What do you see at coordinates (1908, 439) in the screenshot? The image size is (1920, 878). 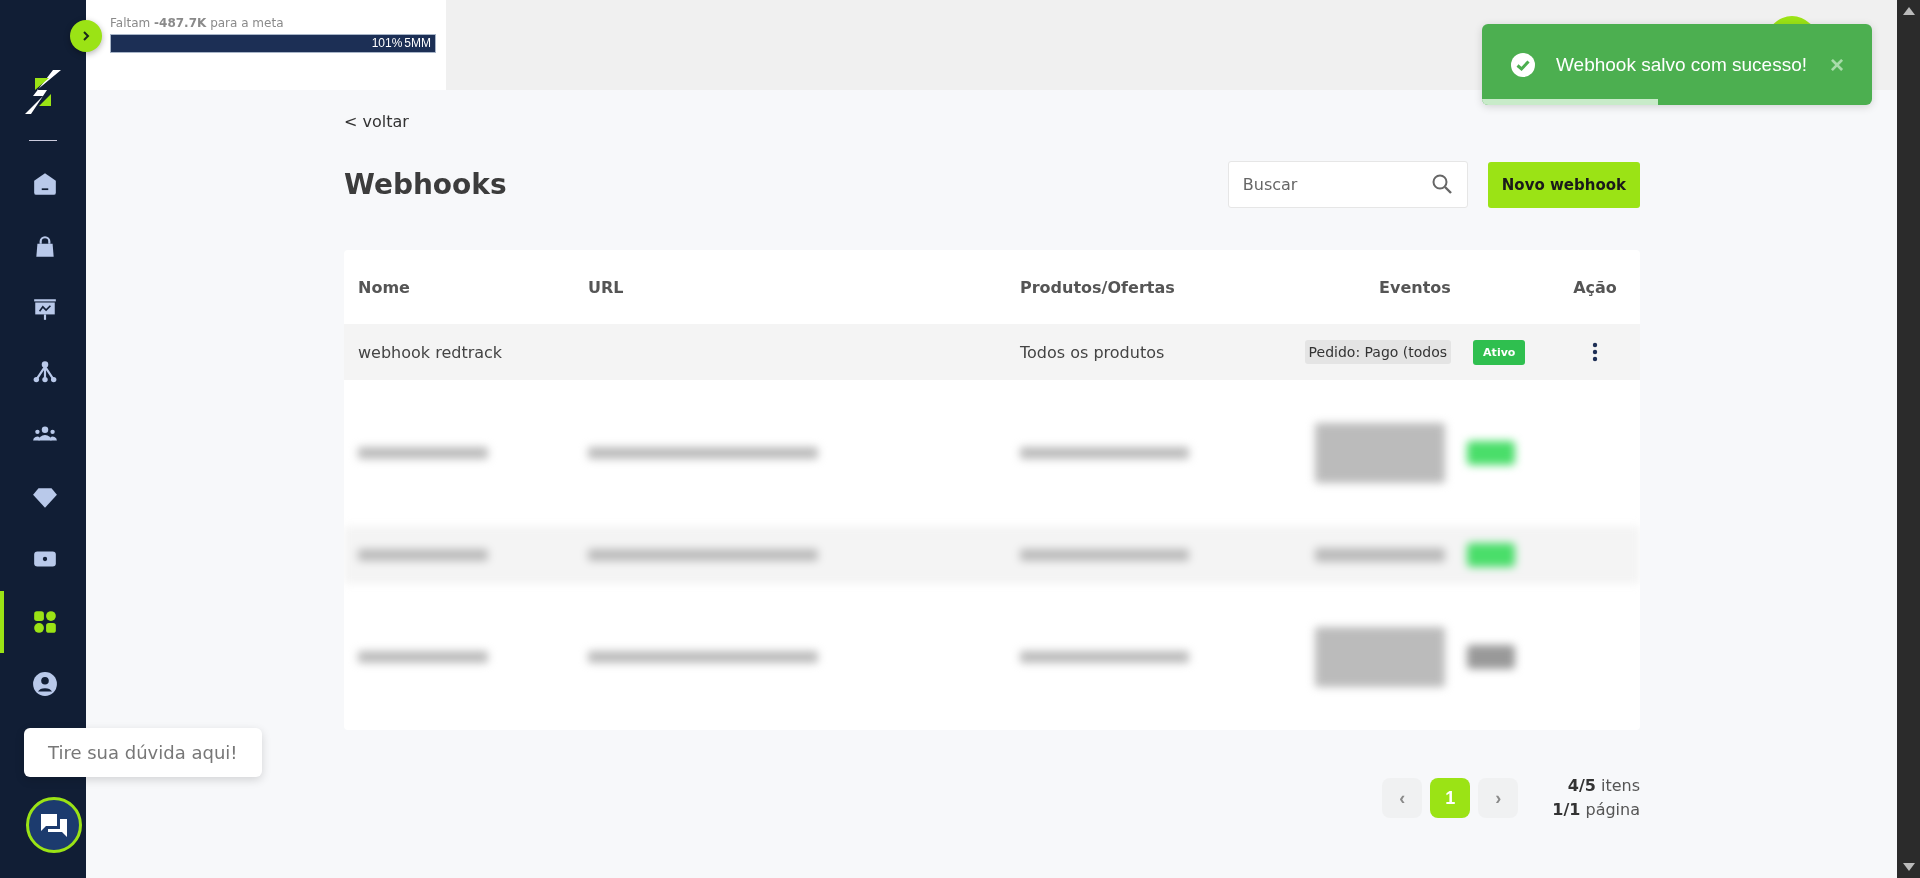 I see `scrollbar` at bounding box center [1908, 439].